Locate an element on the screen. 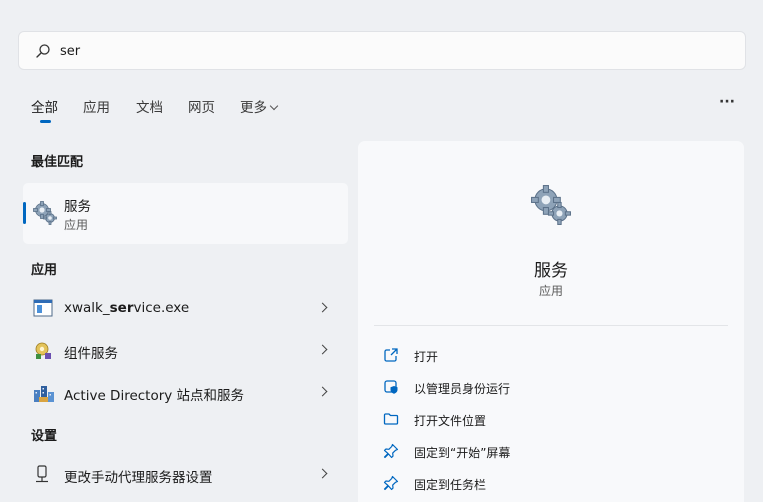  details-subtitle: 应用 is located at coordinates (550, 291).